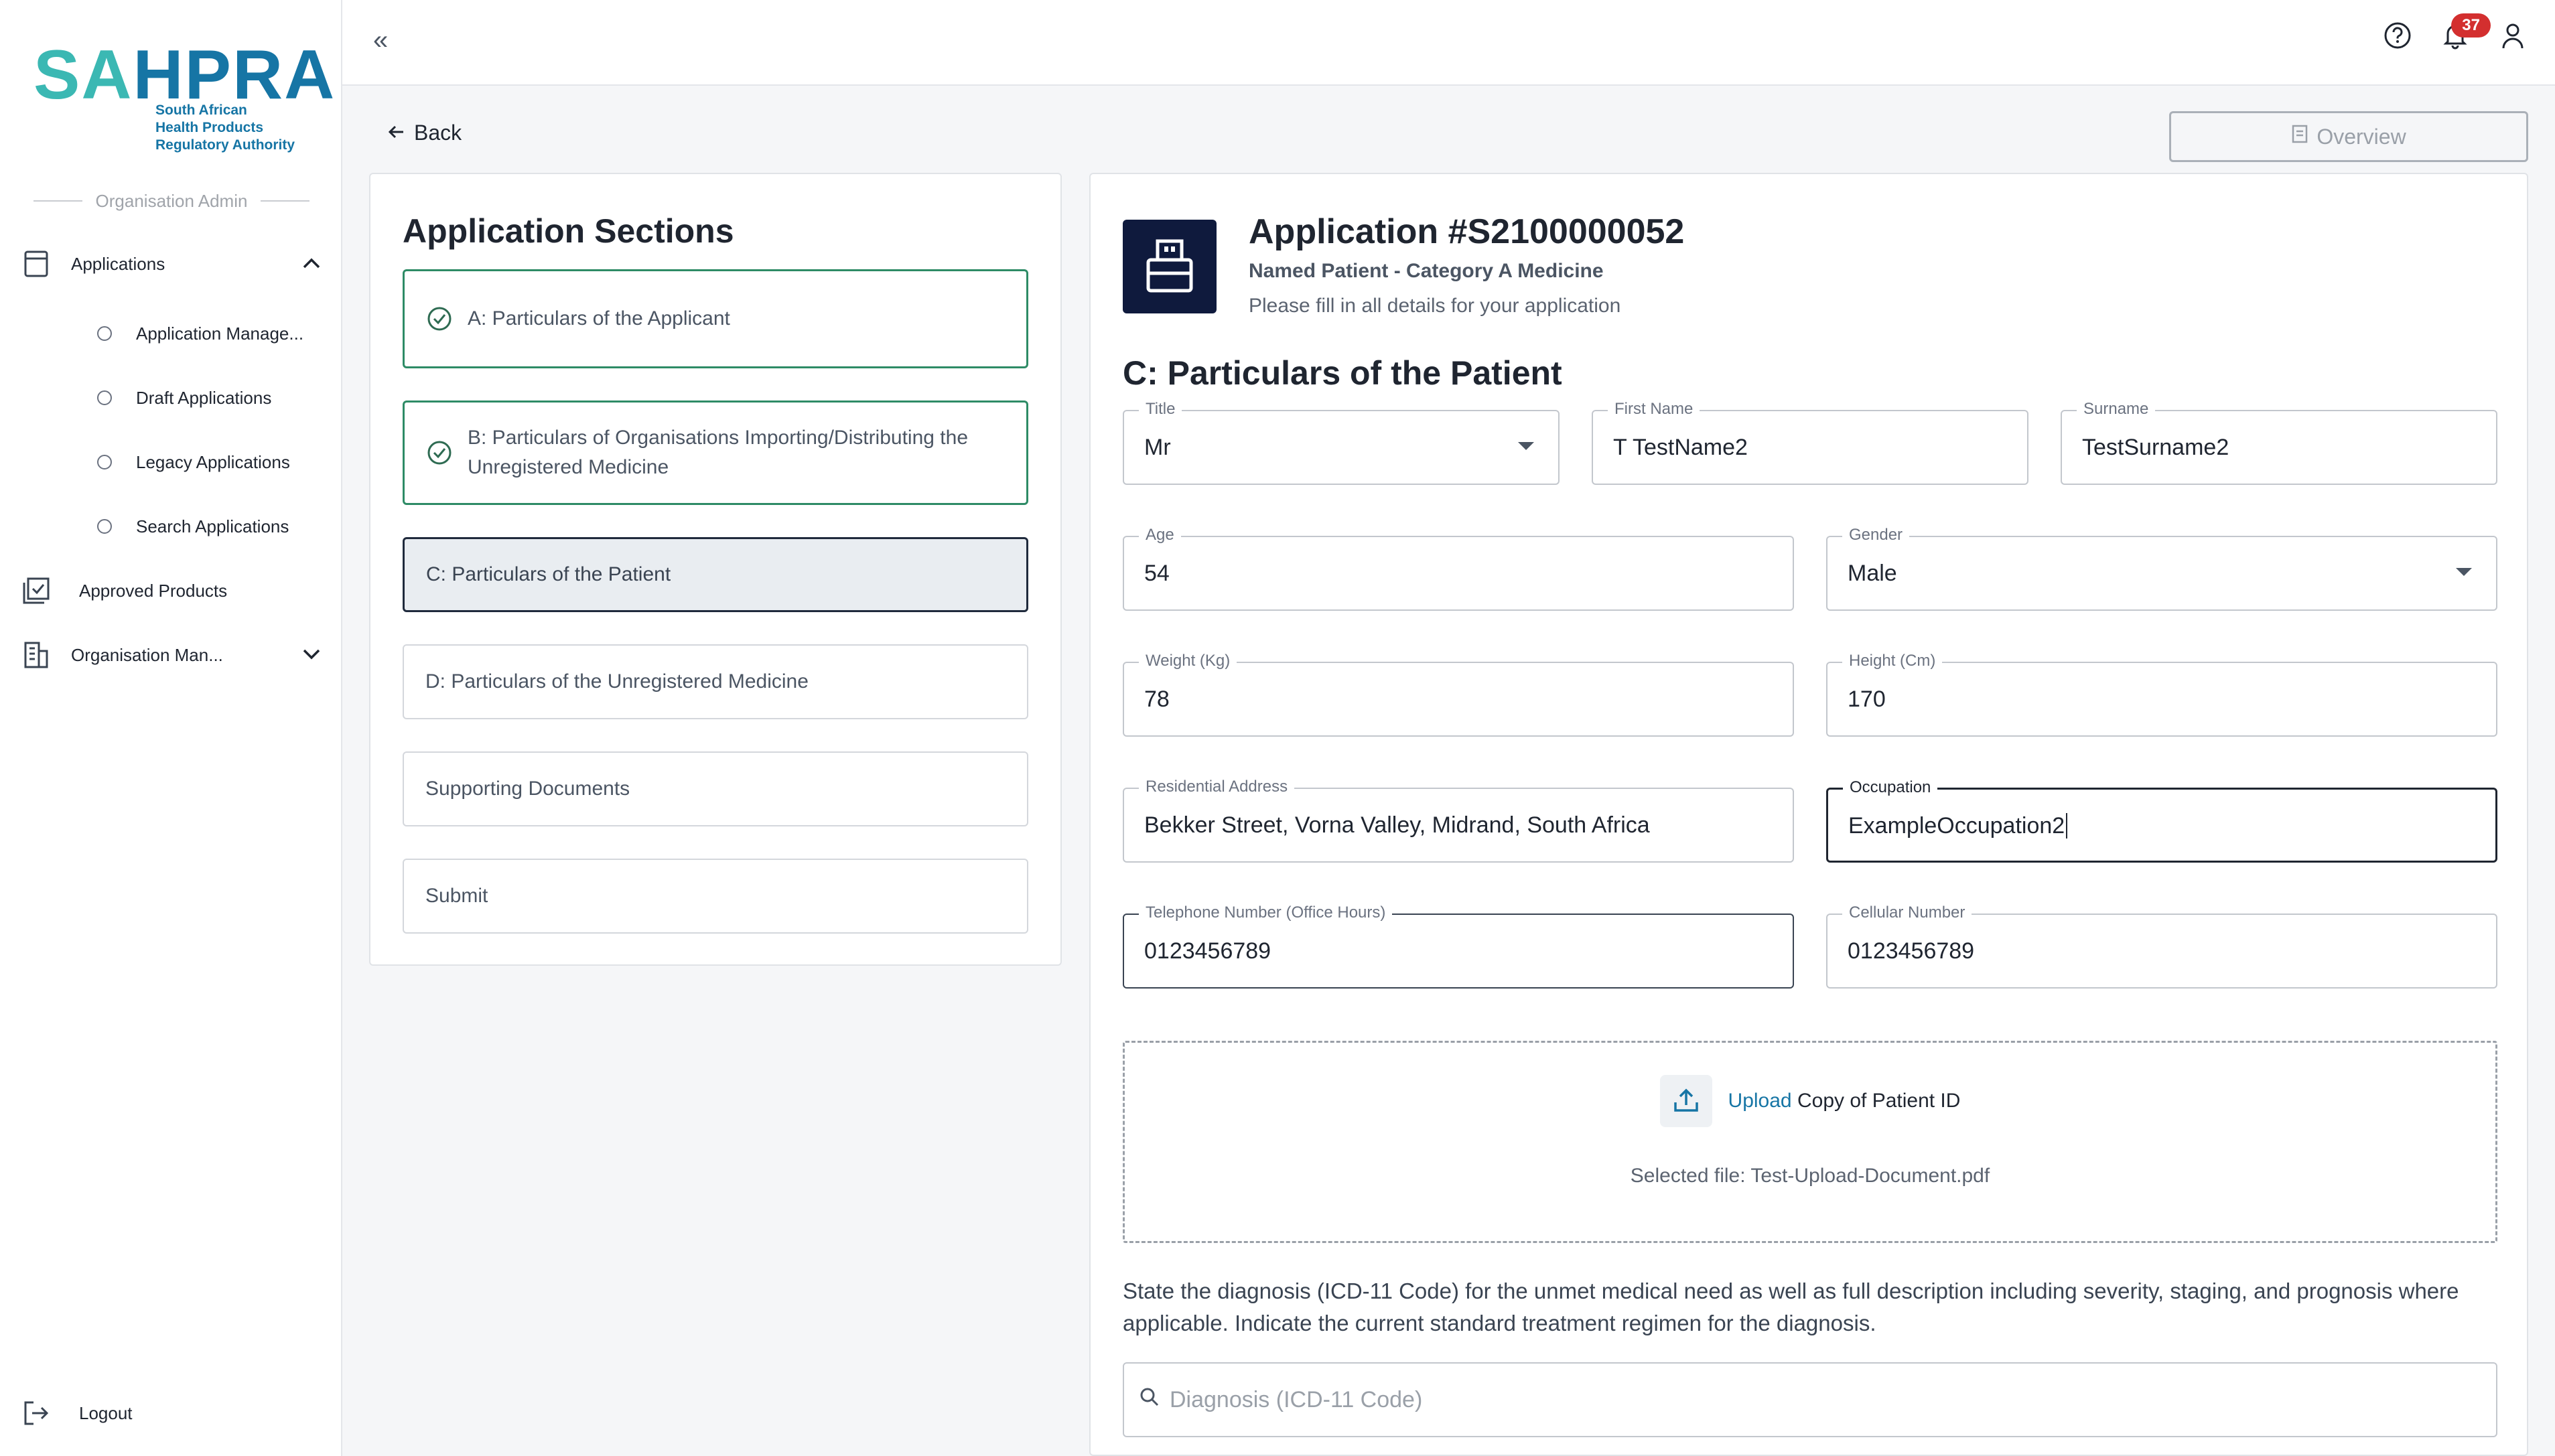 The height and width of the screenshot is (1456, 2555). I want to click on sections-title: Application Sections, so click(568, 231).